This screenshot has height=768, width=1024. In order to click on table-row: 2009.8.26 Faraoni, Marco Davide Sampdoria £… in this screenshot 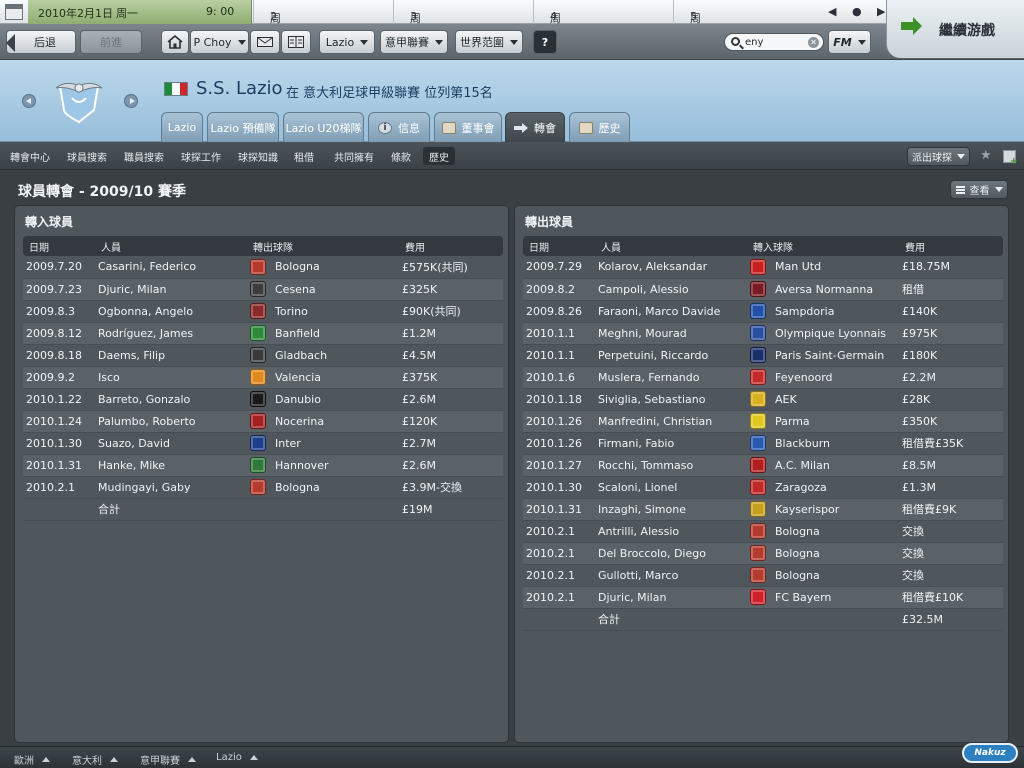, I will do `click(763, 311)`.